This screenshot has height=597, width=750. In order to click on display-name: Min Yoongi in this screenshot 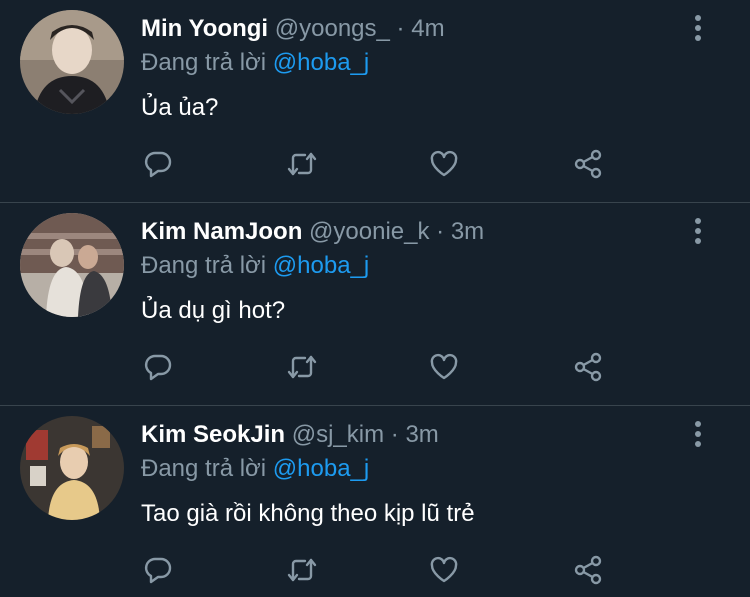, I will do `click(204, 28)`.